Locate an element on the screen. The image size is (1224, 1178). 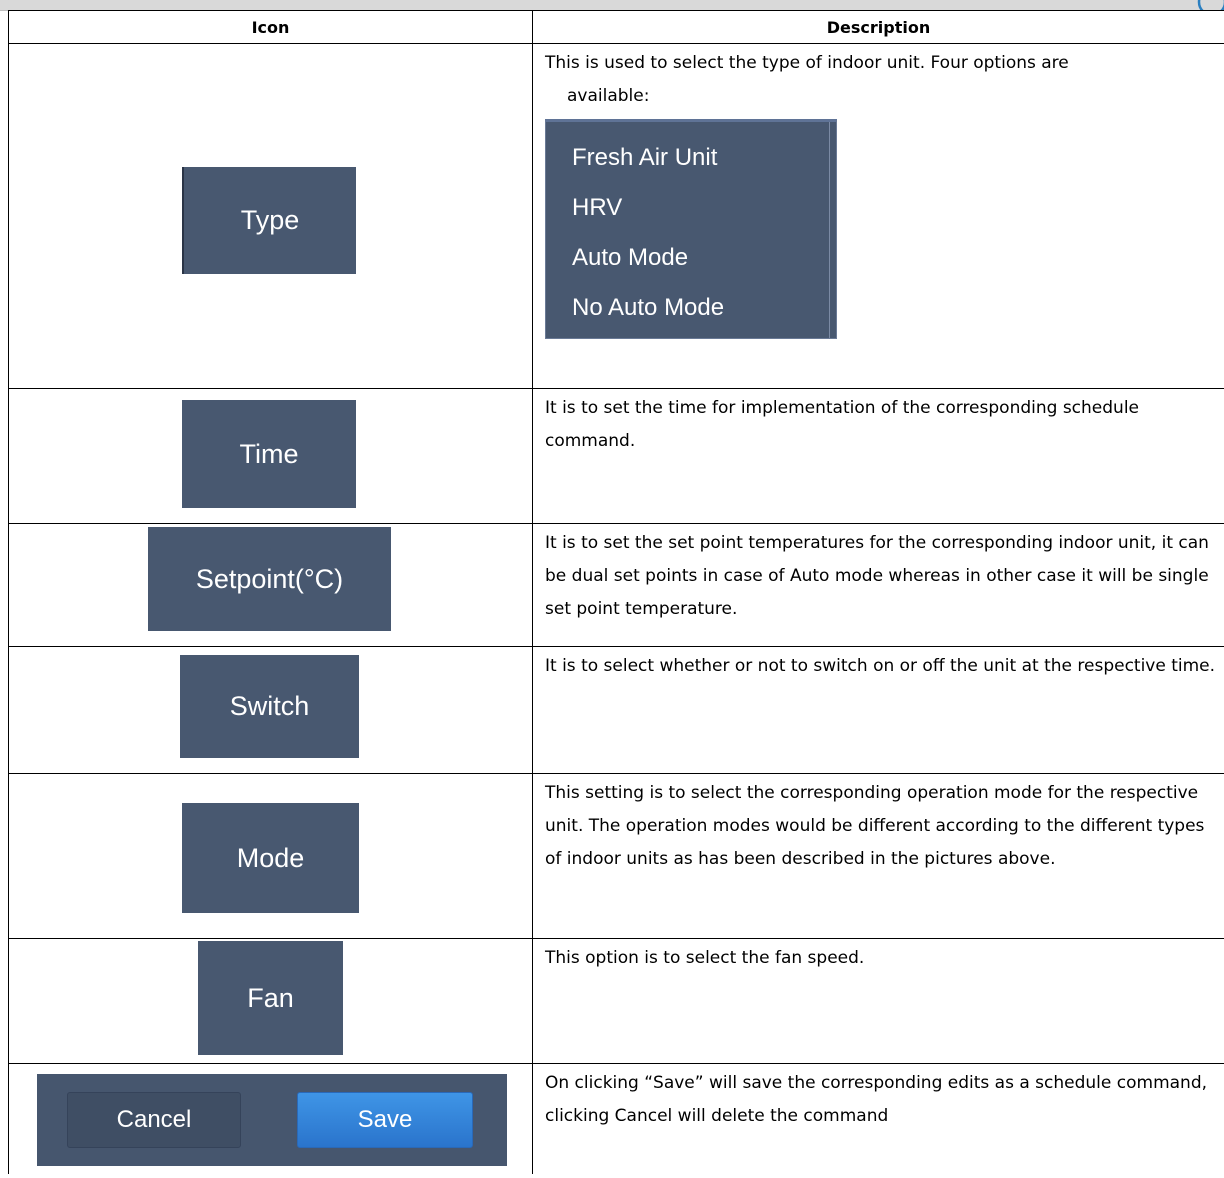
icon-cell: Switch is located at coordinates (270, 710).